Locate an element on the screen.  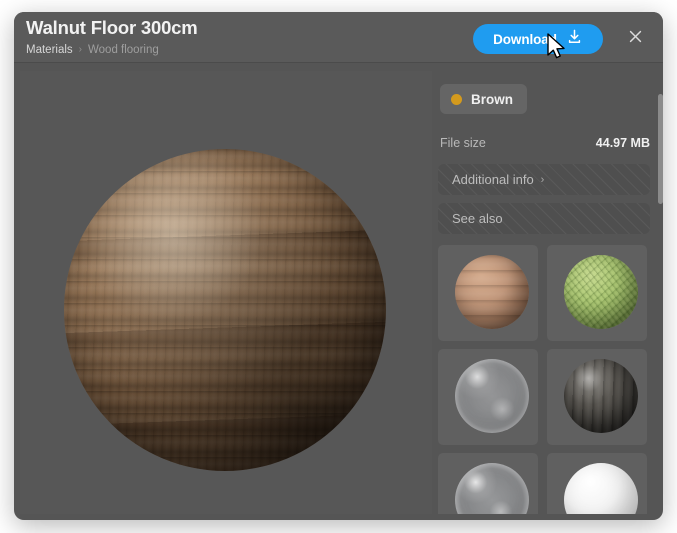
clear-glass-sphere-icon is located at coordinates (492, 488).